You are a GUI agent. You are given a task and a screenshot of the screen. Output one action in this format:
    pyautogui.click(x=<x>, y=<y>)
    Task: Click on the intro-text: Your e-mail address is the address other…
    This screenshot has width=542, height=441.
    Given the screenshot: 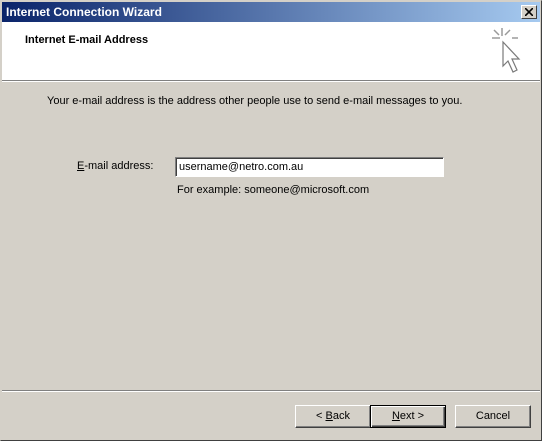 What is the action you would take?
    pyautogui.click(x=255, y=101)
    